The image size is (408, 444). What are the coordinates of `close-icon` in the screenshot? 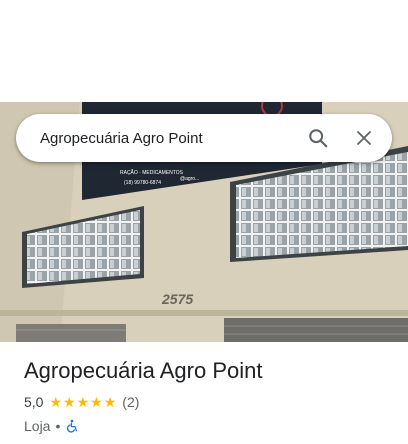 It's located at (364, 138).